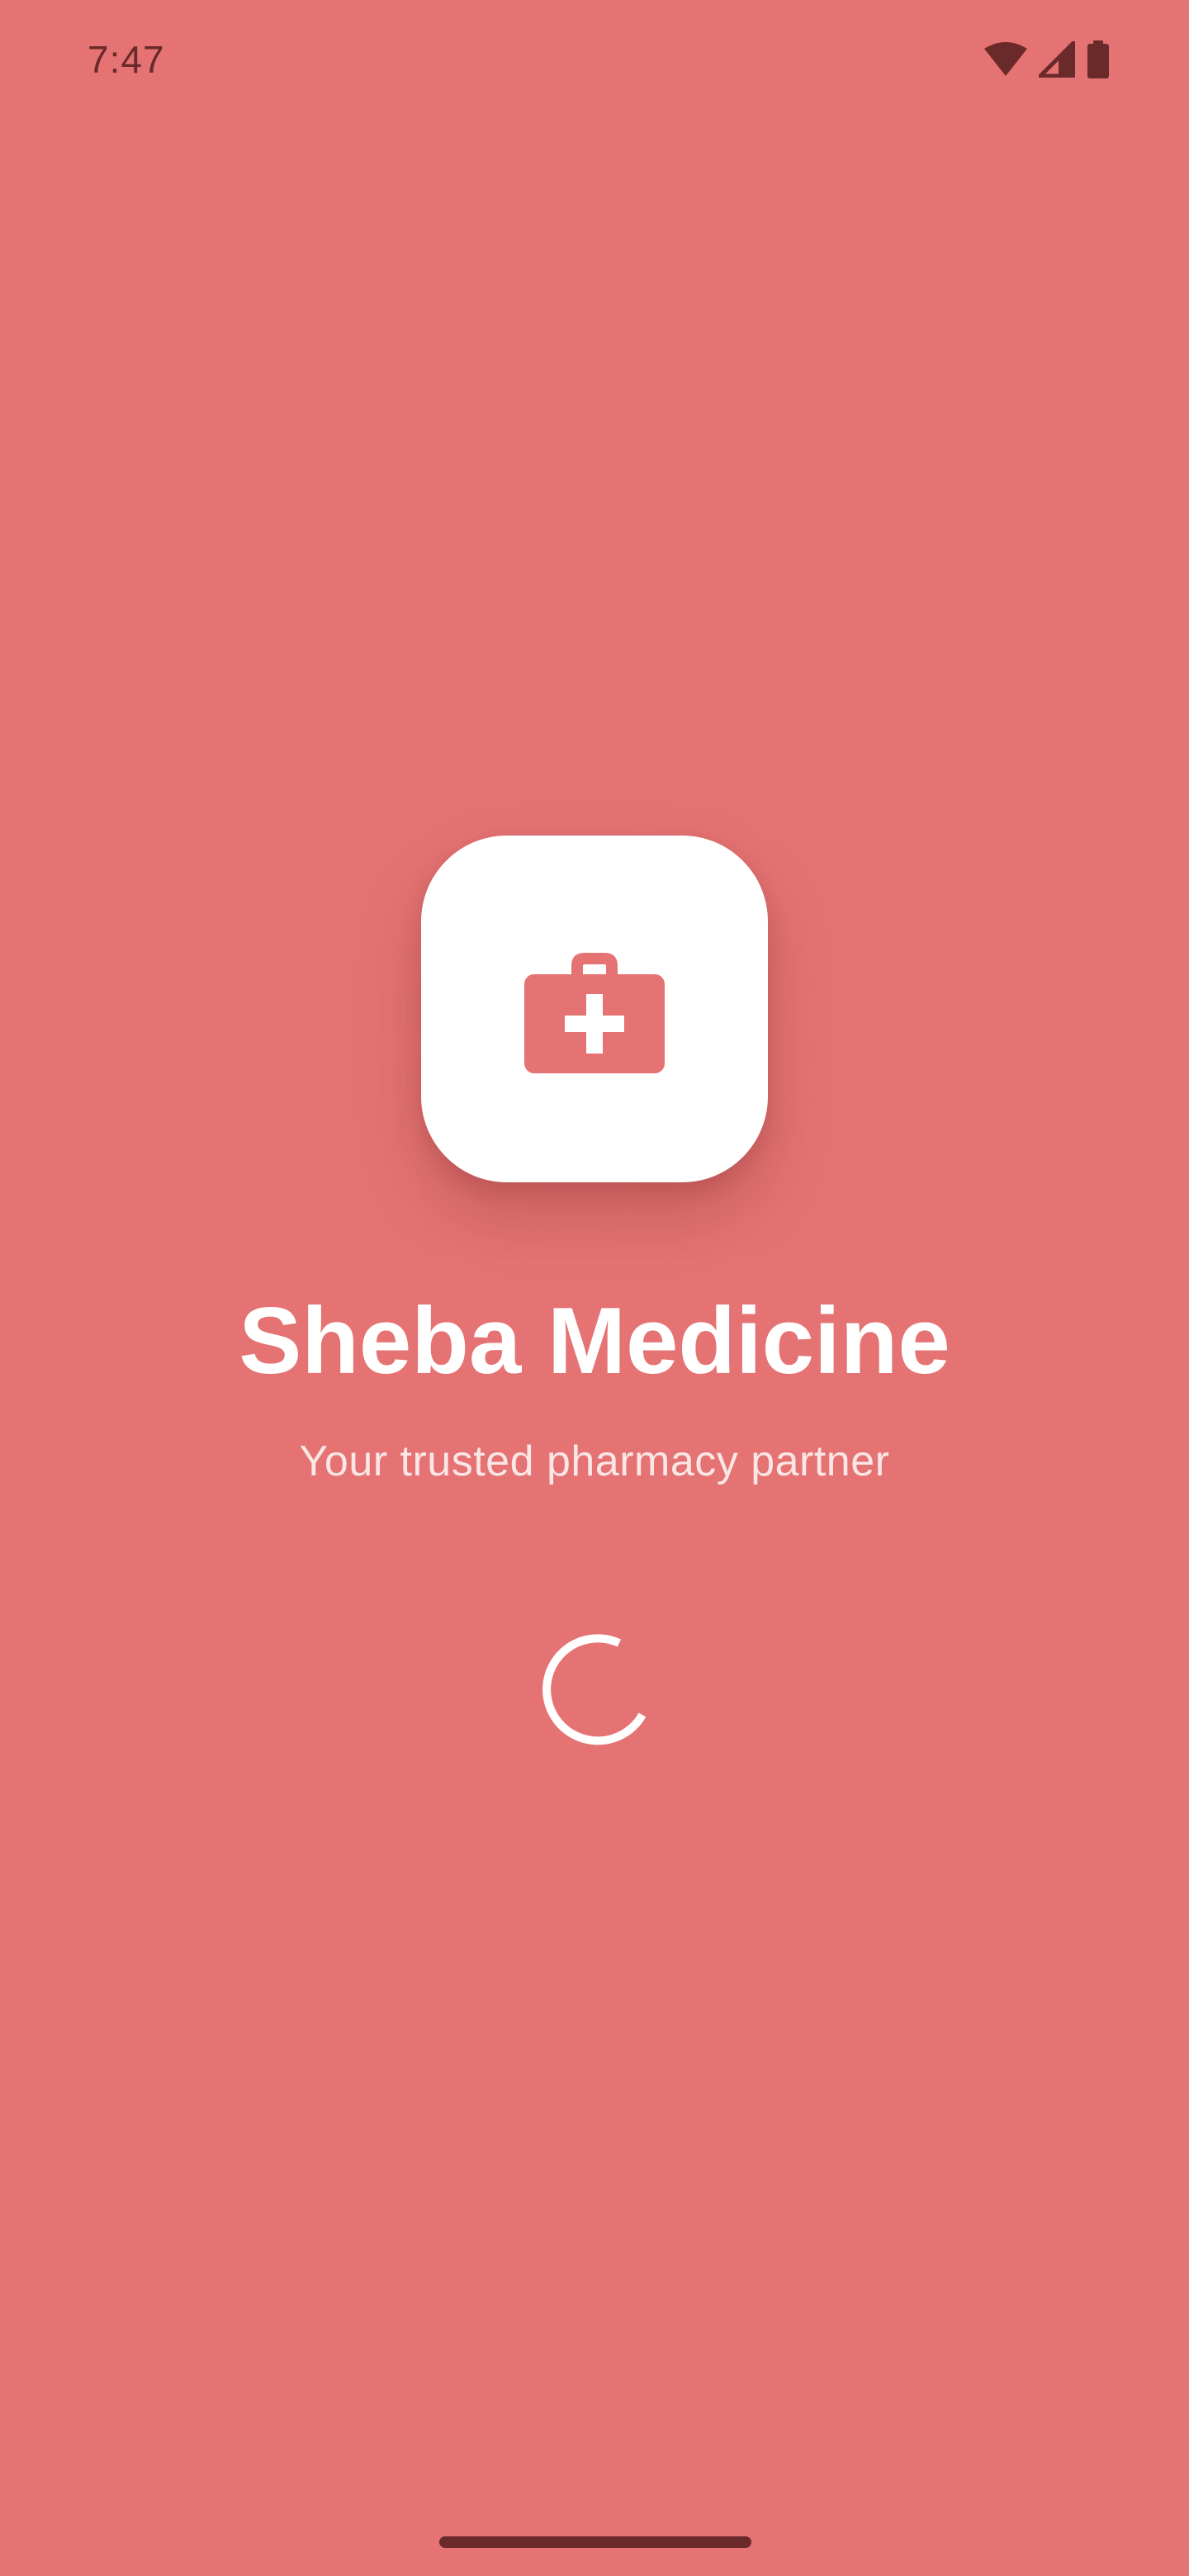 The width and height of the screenshot is (1189, 2576). Describe the element at coordinates (594, 58) in the screenshot. I see `status-bar: 7:47` at that location.